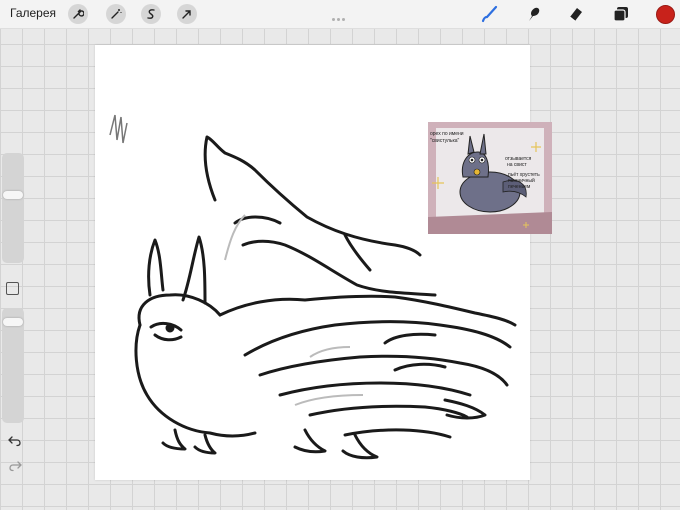 The image size is (680, 510). Describe the element at coordinates (15, 464) in the screenshot. I see `redo-icon` at that location.